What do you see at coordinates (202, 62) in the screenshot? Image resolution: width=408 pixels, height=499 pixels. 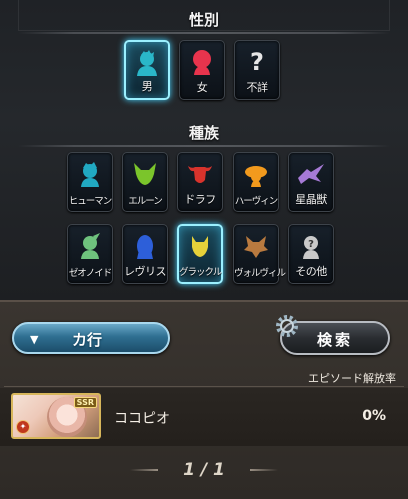 I see `female-silhouette-icon` at bounding box center [202, 62].